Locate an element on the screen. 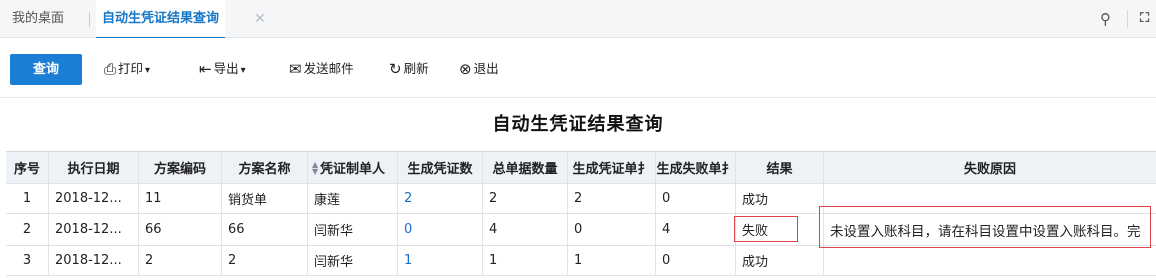  column-header: 方案编码 is located at coordinates (180, 167).